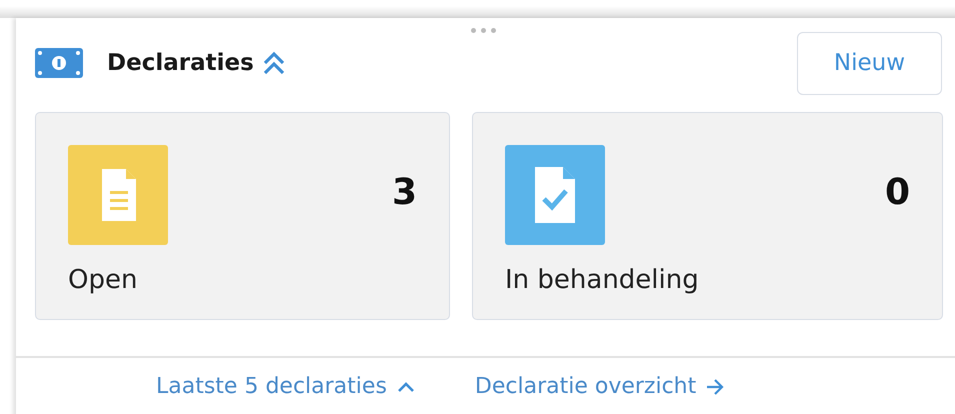 Image resolution: width=955 pixels, height=414 pixels. What do you see at coordinates (180, 63) in the screenshot?
I see `card-title: Declaraties` at bounding box center [180, 63].